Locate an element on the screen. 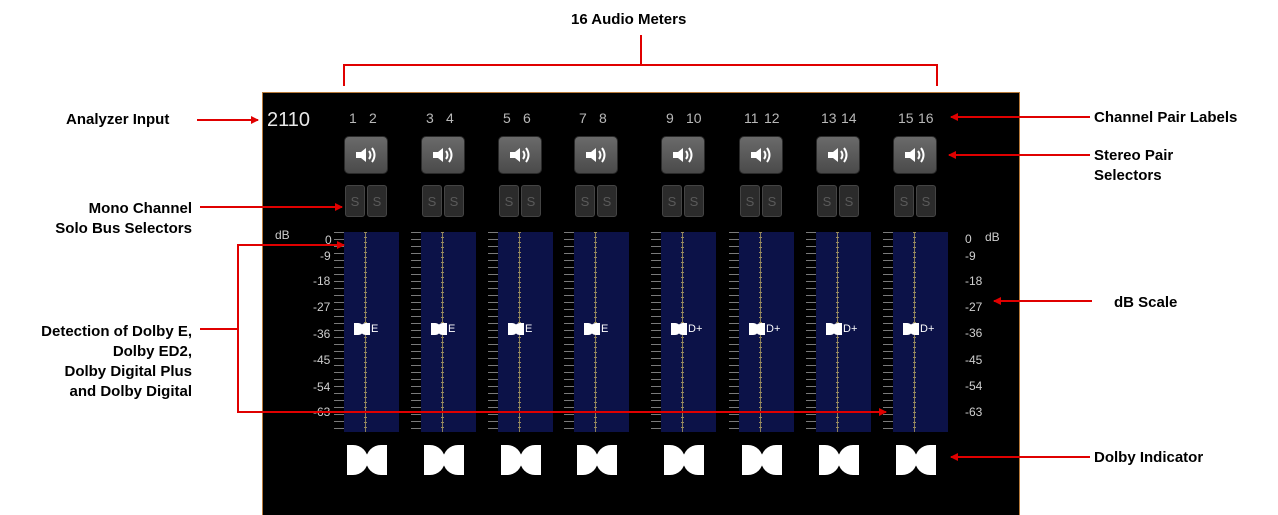 This screenshot has width=1278, height=515. channel-label: 16 is located at coordinates (926, 118).